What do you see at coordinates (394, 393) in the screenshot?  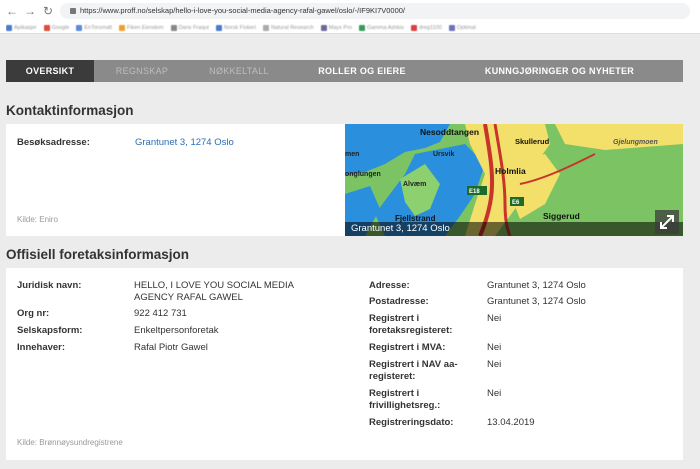 I see `voluntary-register-label-line1: Registrert i` at bounding box center [394, 393].